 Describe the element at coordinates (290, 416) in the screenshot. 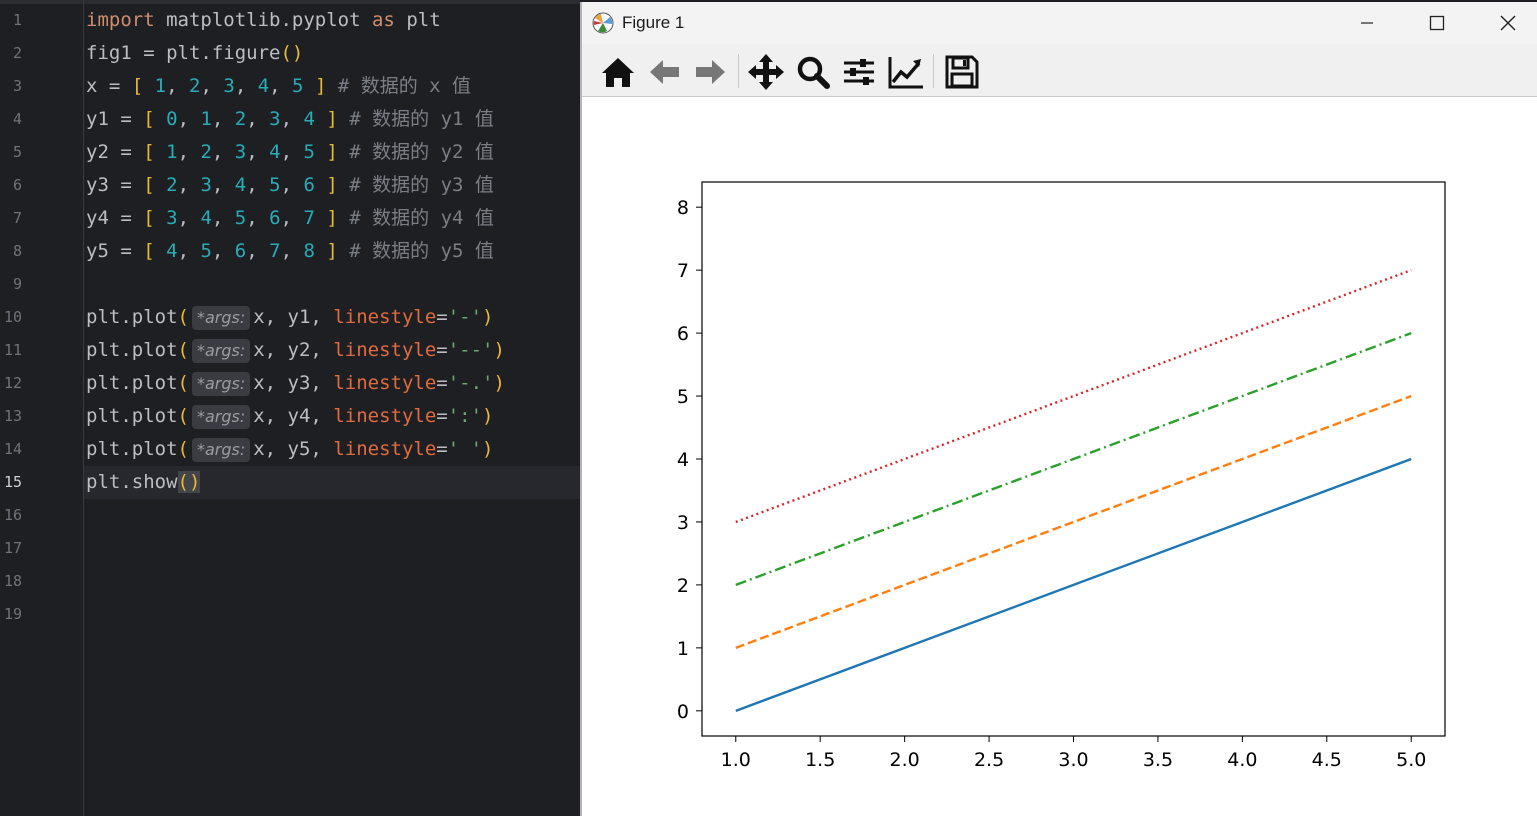

I see `code-line-13: plt.plot(*args: x, y4, linestyle=':')` at that location.